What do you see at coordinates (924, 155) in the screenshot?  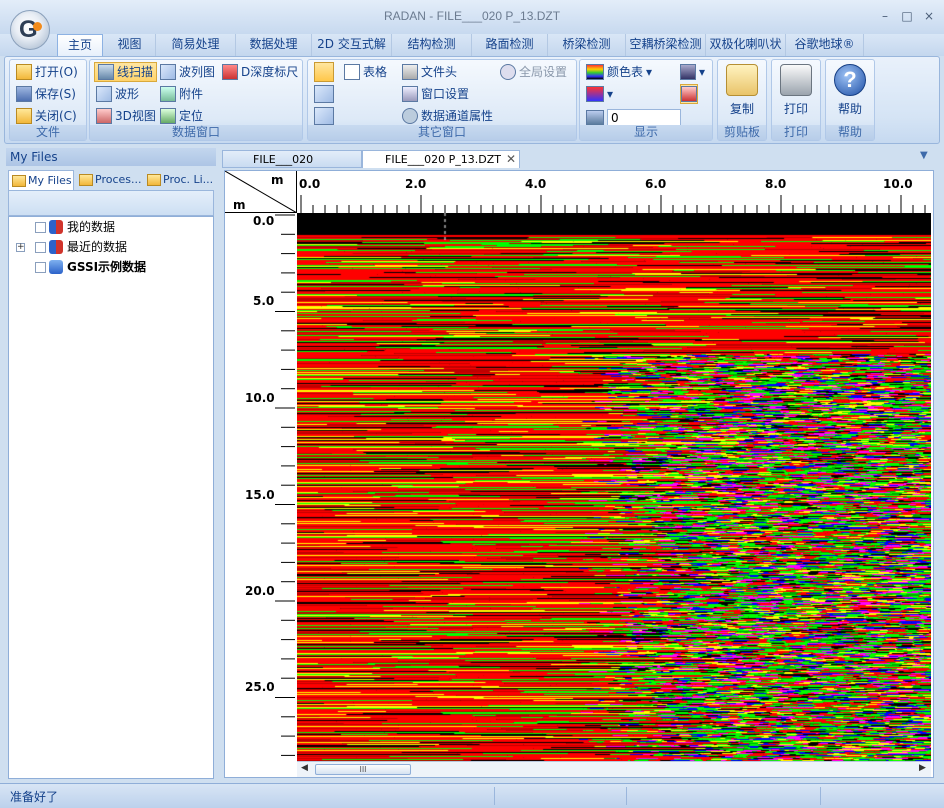 I see `tab-list-dropdown-icon: ▼` at bounding box center [924, 155].